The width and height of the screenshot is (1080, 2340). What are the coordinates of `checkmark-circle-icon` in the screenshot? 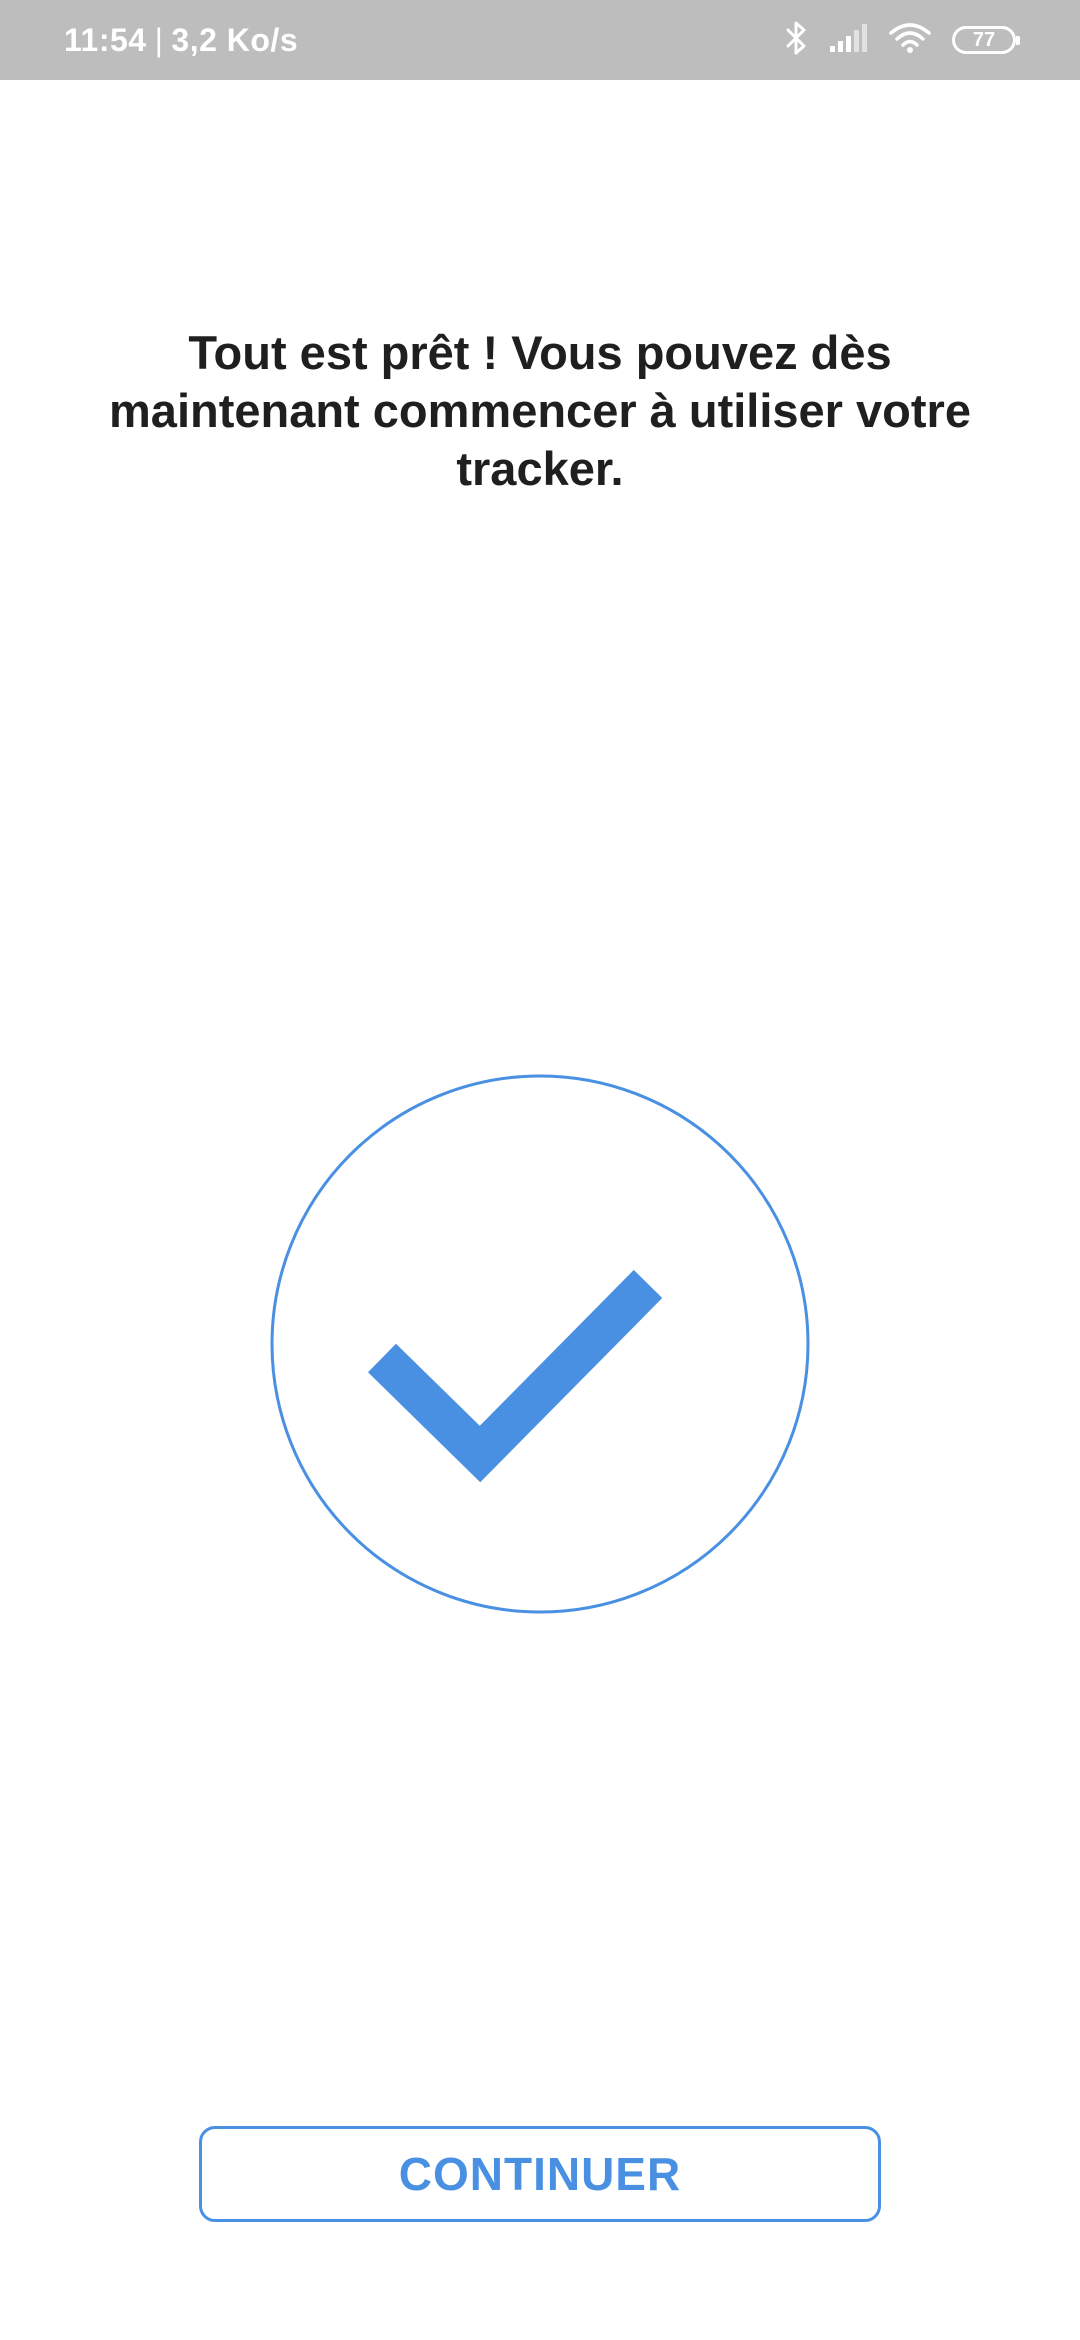 It's located at (540, 1344).